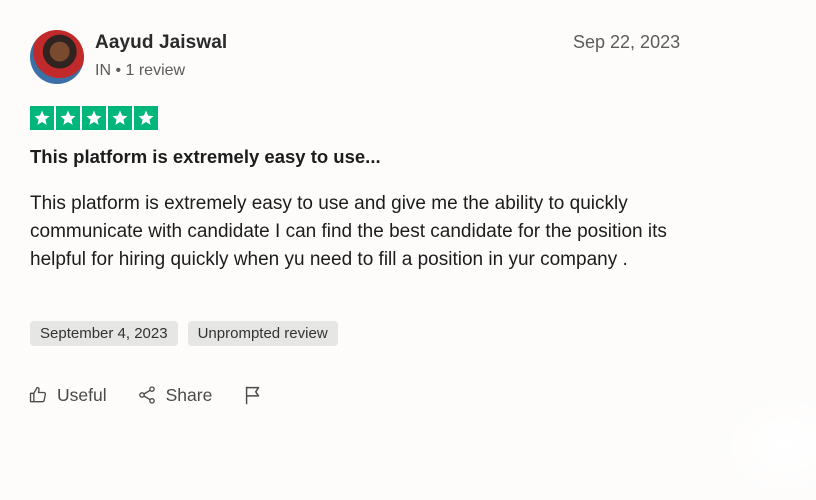 The height and width of the screenshot is (500, 816). I want to click on star-rating, so click(94, 118).